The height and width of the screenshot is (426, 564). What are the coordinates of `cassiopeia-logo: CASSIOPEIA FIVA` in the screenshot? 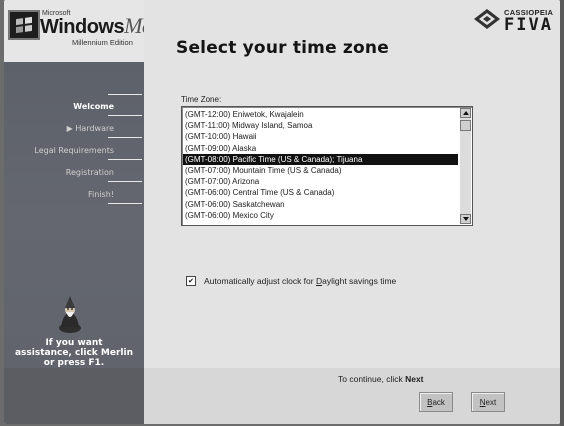 It's located at (515, 20).